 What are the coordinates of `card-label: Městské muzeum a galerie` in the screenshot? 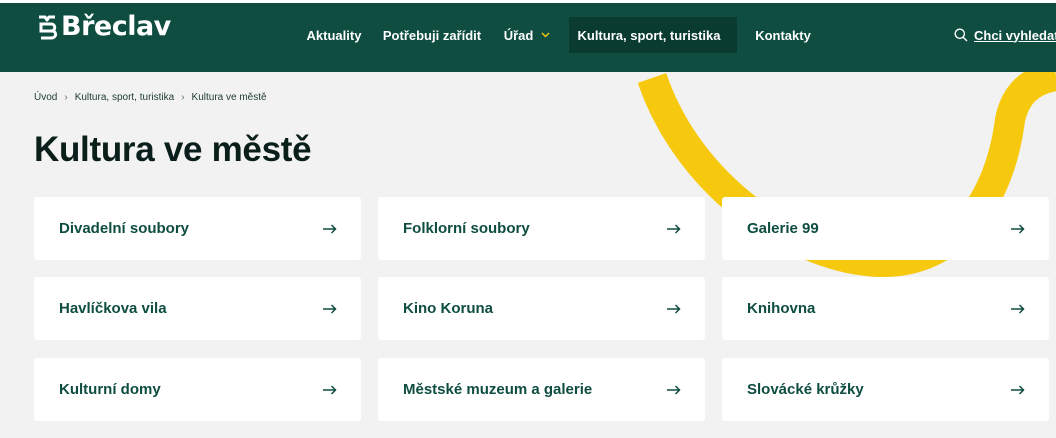 It's located at (498, 389).